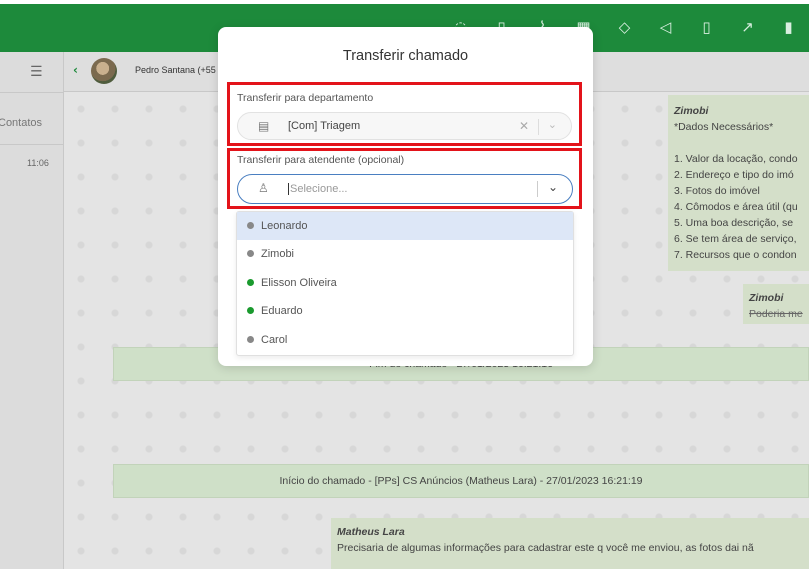 This screenshot has height=569, width=809. Describe the element at coordinates (21, 123) in the screenshot. I see `contacts-label: Contatos` at that location.